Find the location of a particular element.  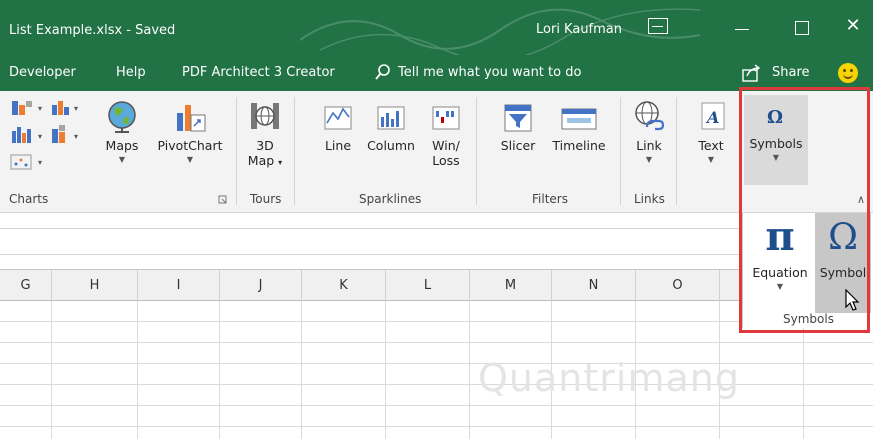

pivotchart-label: PivotChart is located at coordinates (190, 145).